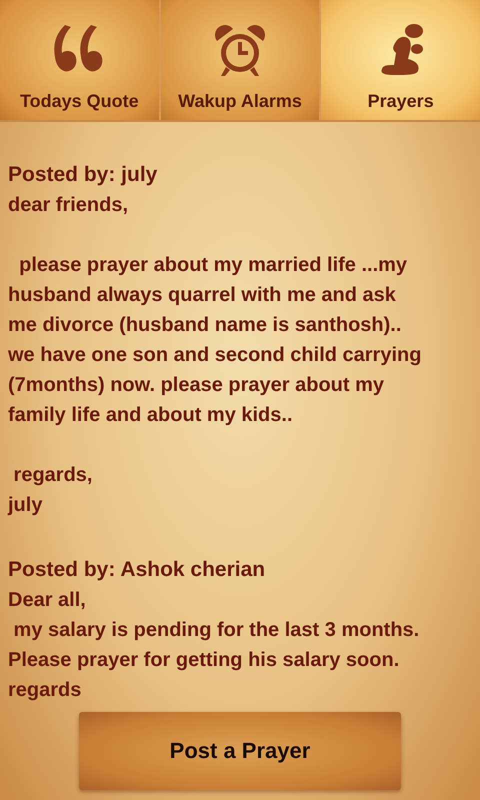  I want to click on tab: Todays Quote, so click(80, 60).